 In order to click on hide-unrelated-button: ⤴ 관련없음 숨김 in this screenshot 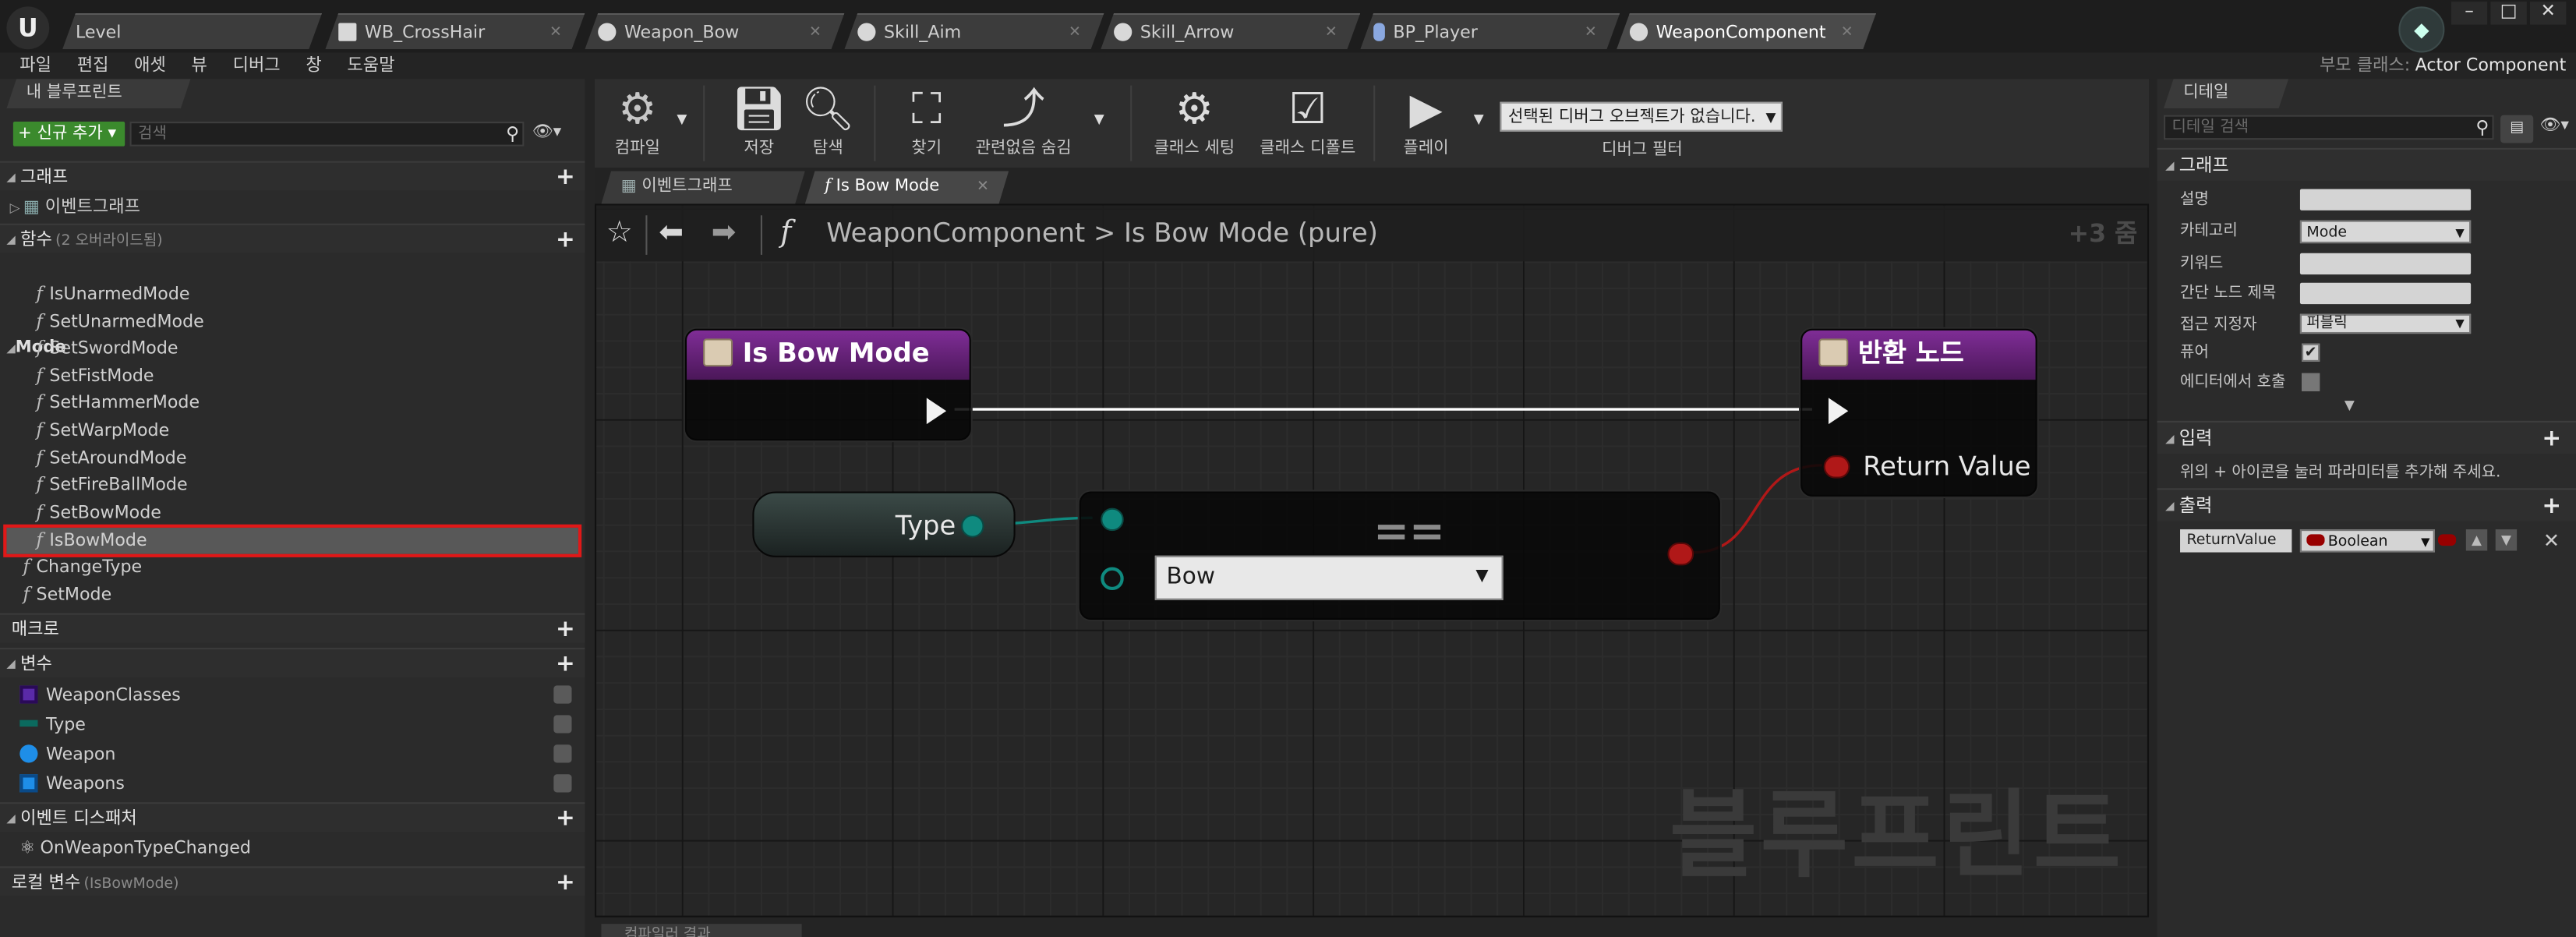, I will do `click(1024, 123)`.